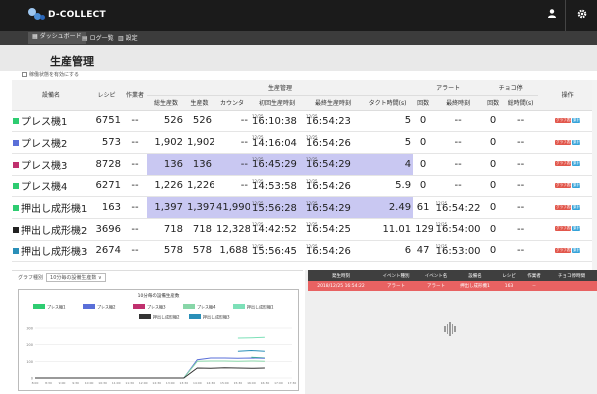  I want to click on cell-equipment: プレス機1, so click(51, 121).